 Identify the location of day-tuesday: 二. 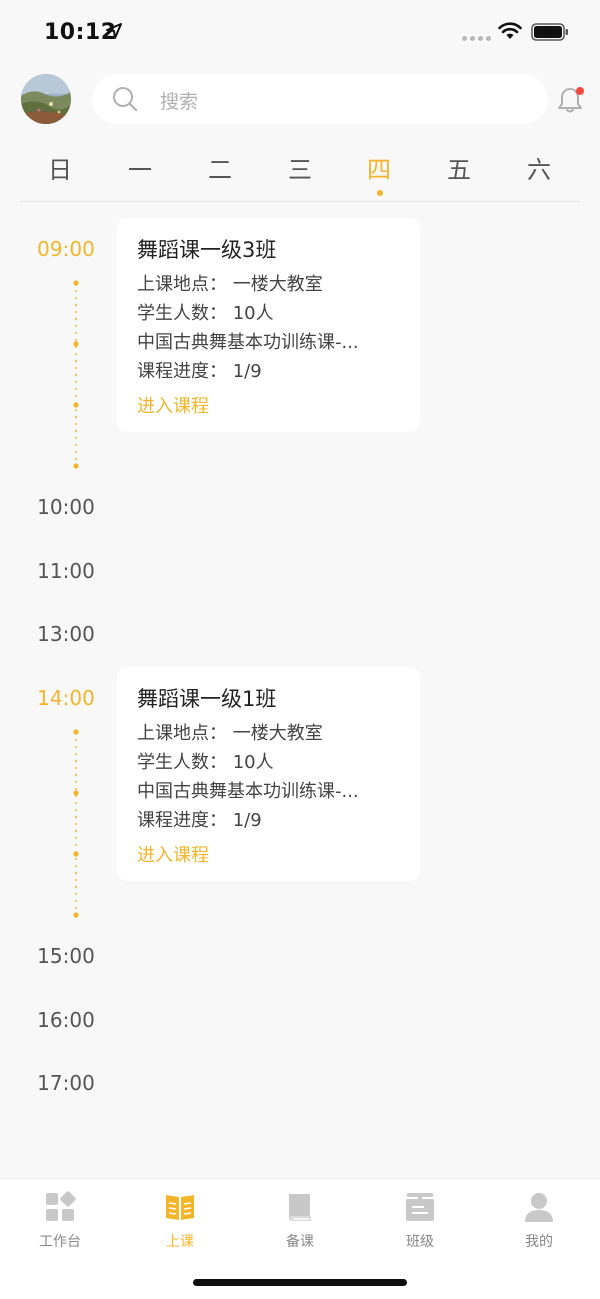
(220, 167).